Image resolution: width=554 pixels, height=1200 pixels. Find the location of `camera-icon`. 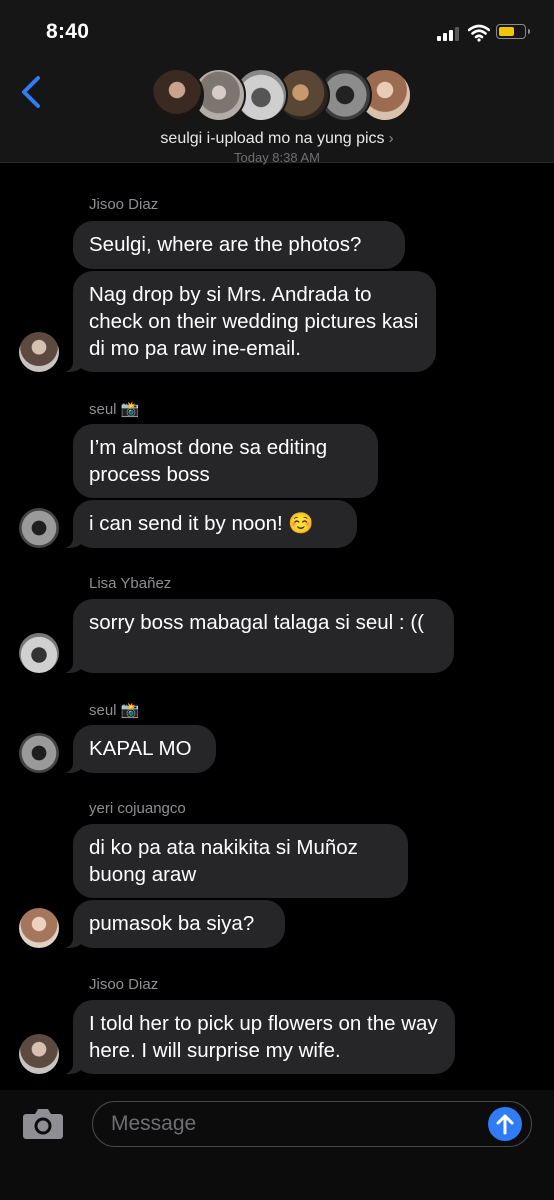

camera-icon is located at coordinates (43, 1123).